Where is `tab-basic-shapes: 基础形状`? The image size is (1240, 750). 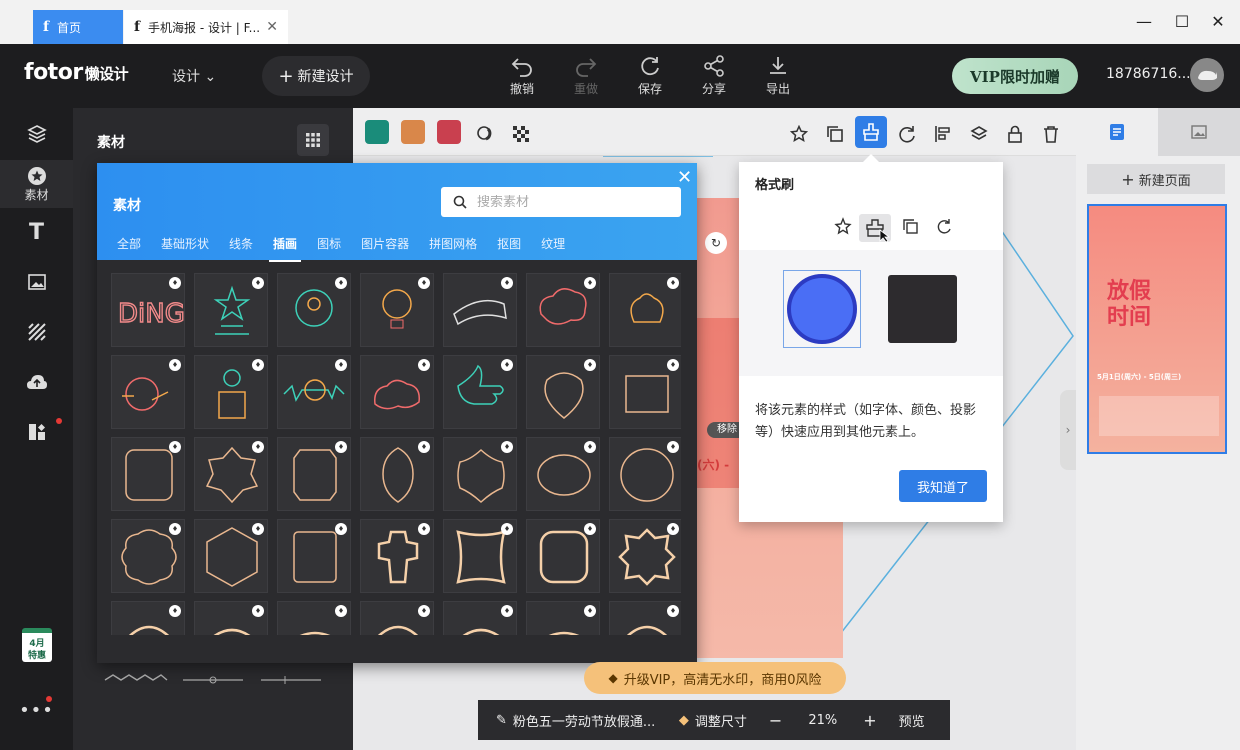 tab-basic-shapes: 基础形状 is located at coordinates (185, 247).